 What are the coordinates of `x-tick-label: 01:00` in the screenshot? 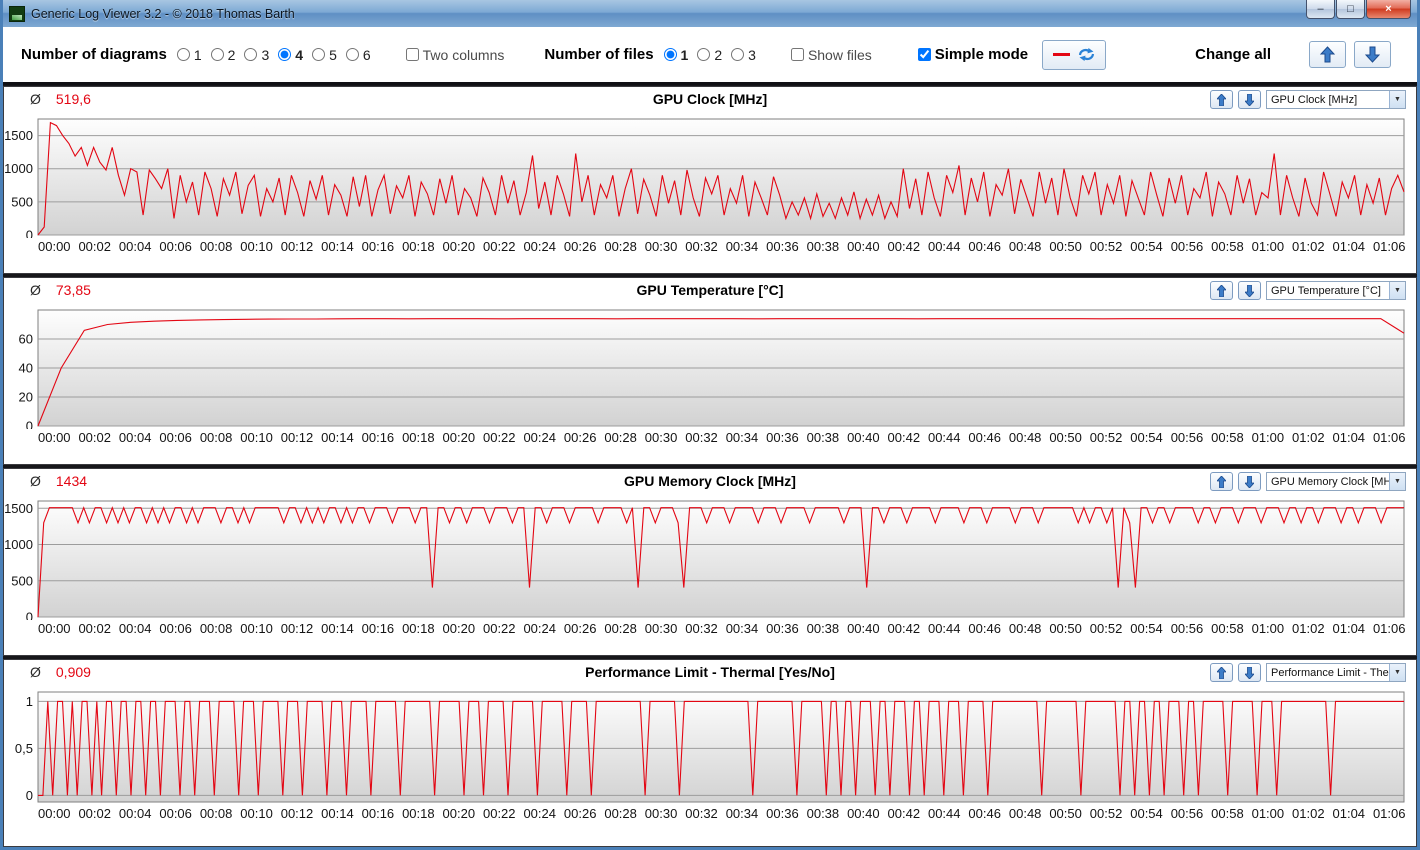 It's located at (1268, 437).